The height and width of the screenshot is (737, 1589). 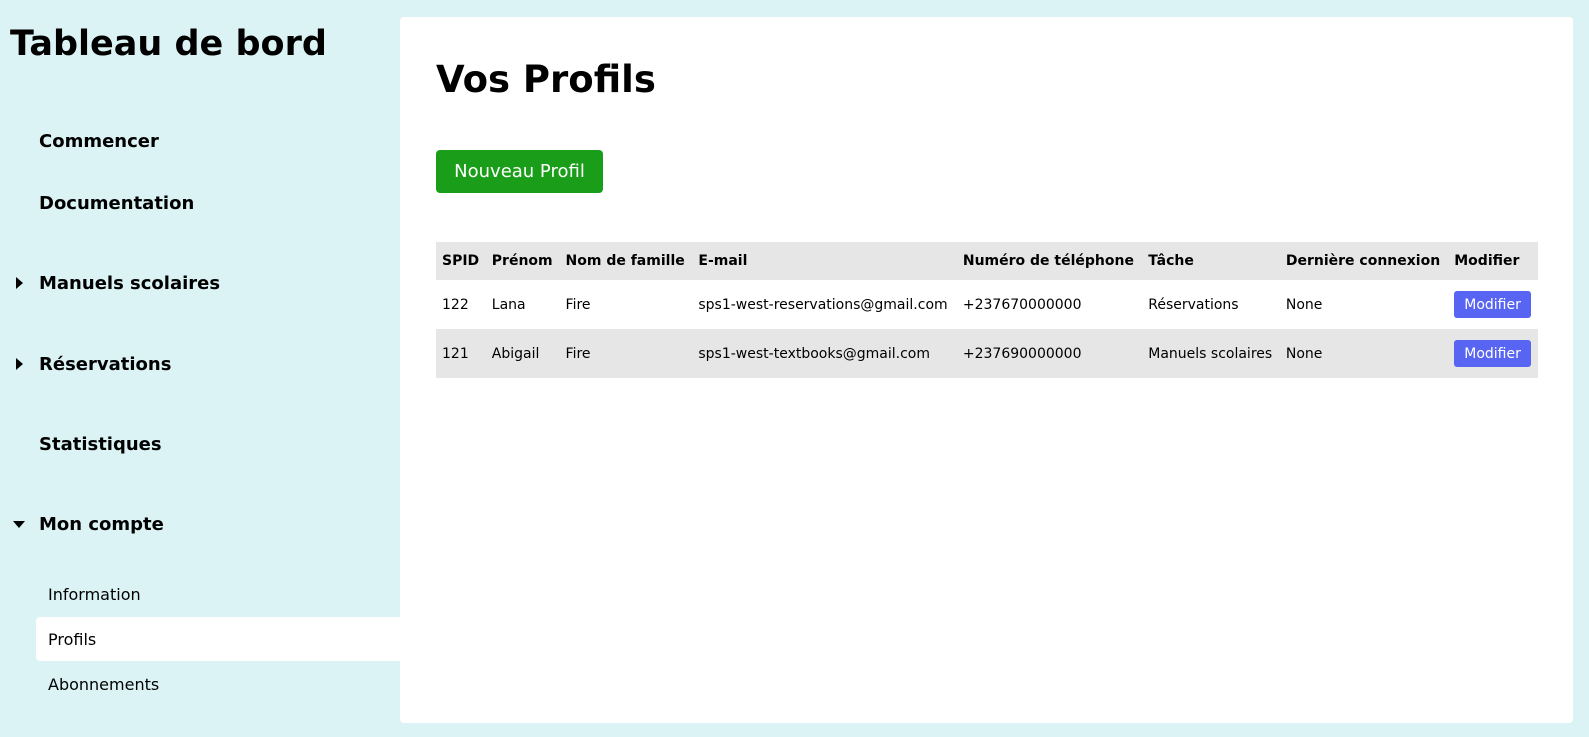 I want to click on column-header-email: E-mail, so click(x=824, y=261).